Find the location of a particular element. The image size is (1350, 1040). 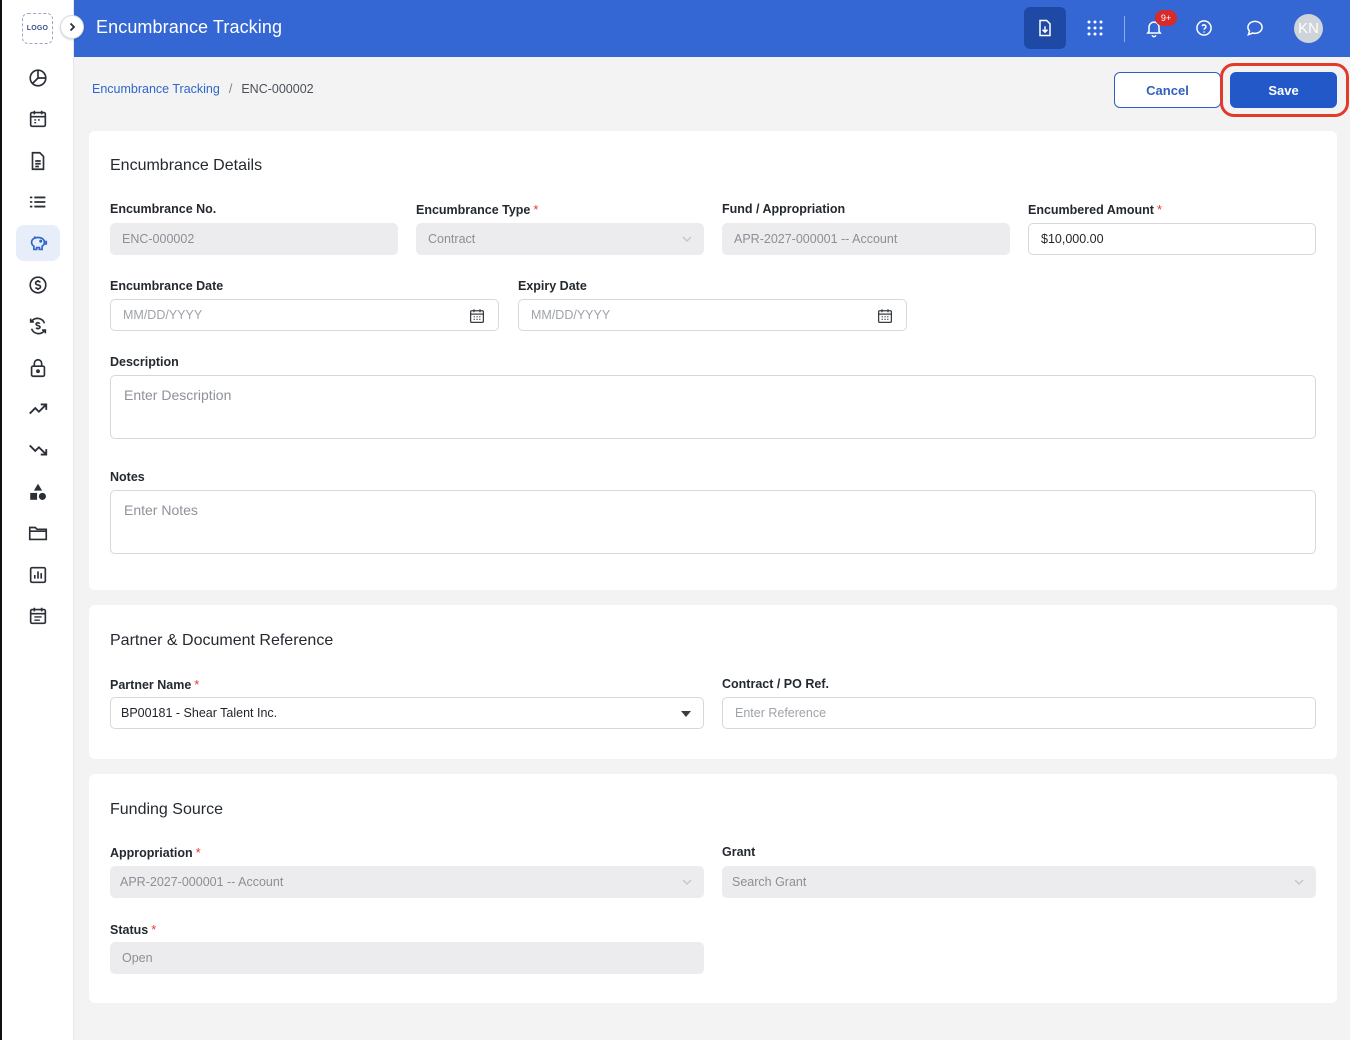

sidebar-item-expenses is located at coordinates (38, 450).